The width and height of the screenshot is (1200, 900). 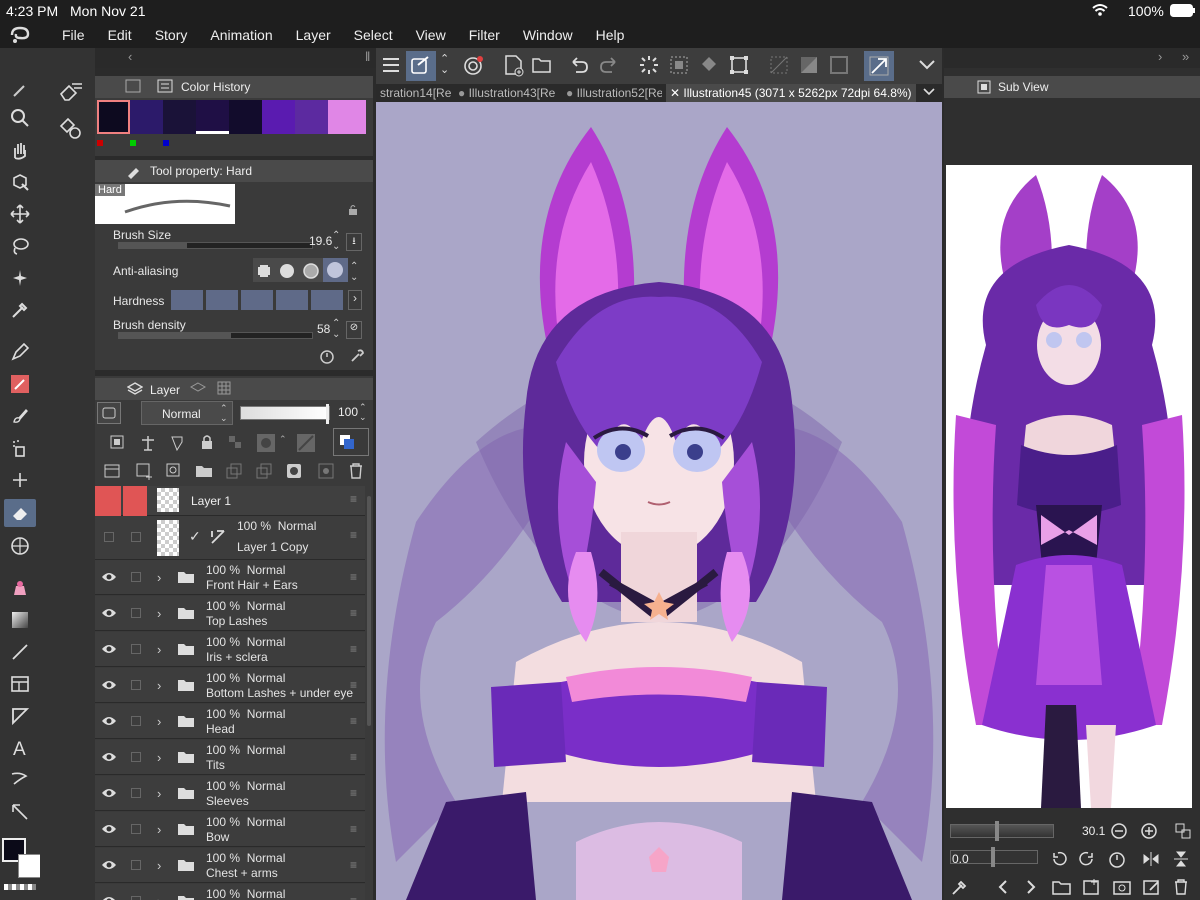 What do you see at coordinates (224, 413) in the screenshot?
I see `blend-mode-stepper-icon: ⌃ ⌄` at bounding box center [224, 413].